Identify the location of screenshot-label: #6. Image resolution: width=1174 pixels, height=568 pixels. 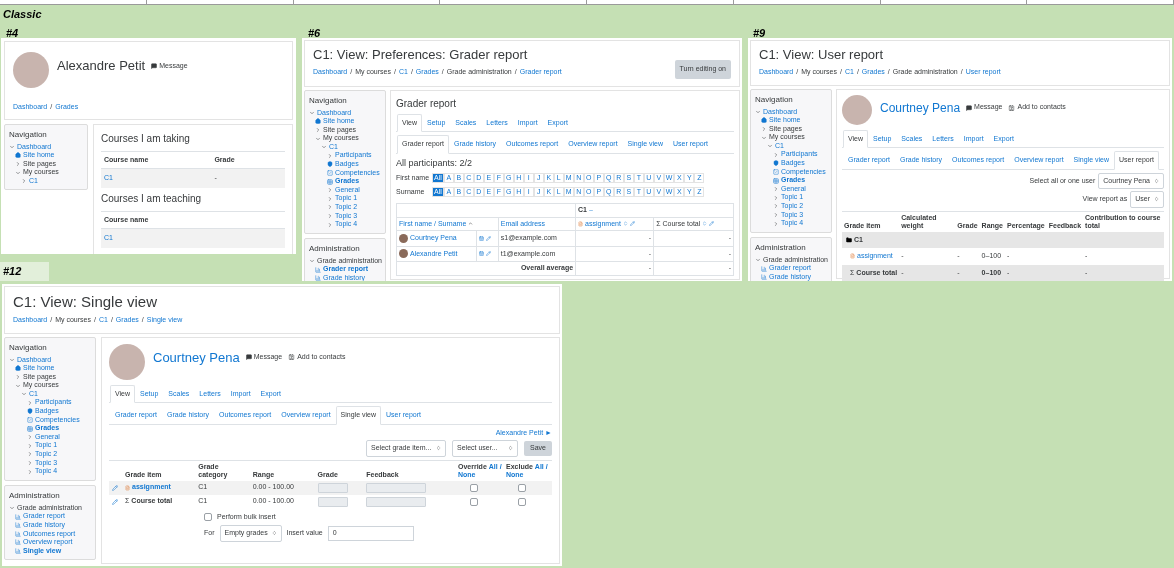
(314, 33).